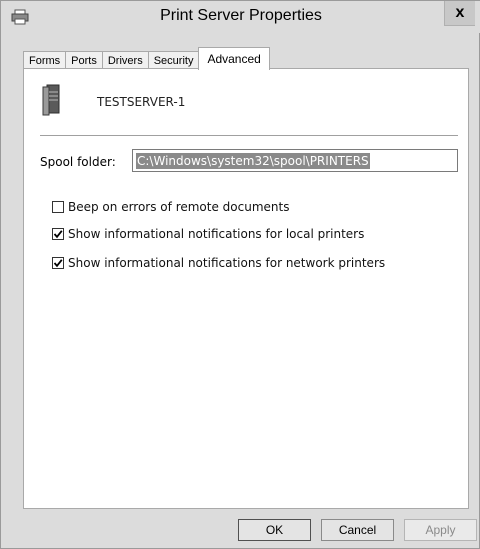 The image size is (480, 549). What do you see at coordinates (249, 135) in the screenshot?
I see `separator` at bounding box center [249, 135].